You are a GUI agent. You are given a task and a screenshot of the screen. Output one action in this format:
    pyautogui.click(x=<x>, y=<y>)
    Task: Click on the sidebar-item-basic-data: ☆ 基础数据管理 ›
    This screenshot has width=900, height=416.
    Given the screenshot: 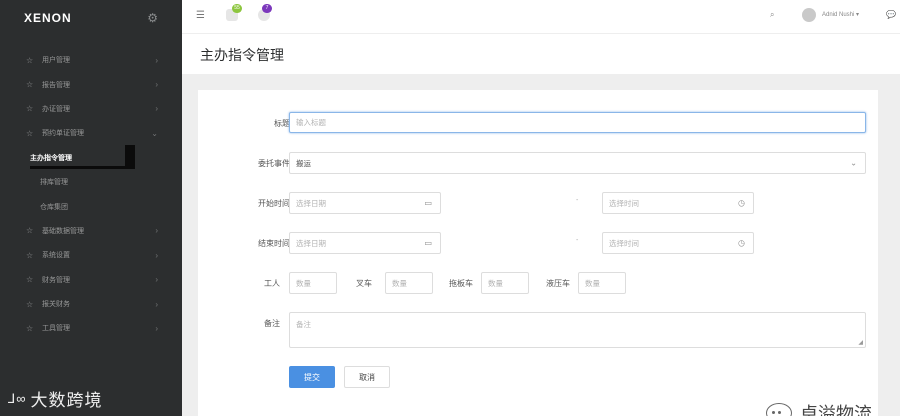 What is the action you would take?
    pyautogui.click(x=91, y=231)
    